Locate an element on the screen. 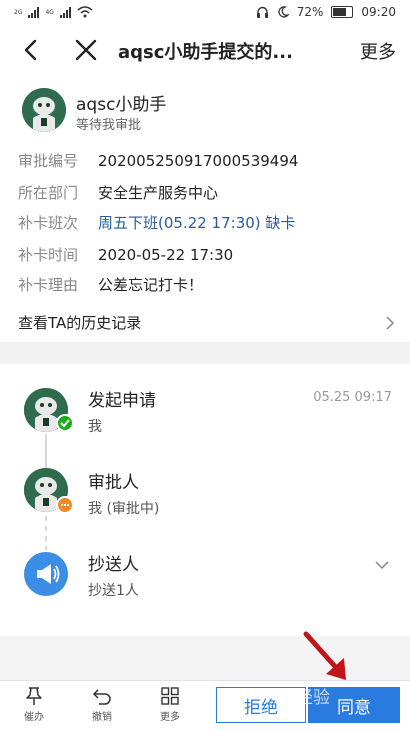  step-title-approver: 审批人 is located at coordinates (113, 483).